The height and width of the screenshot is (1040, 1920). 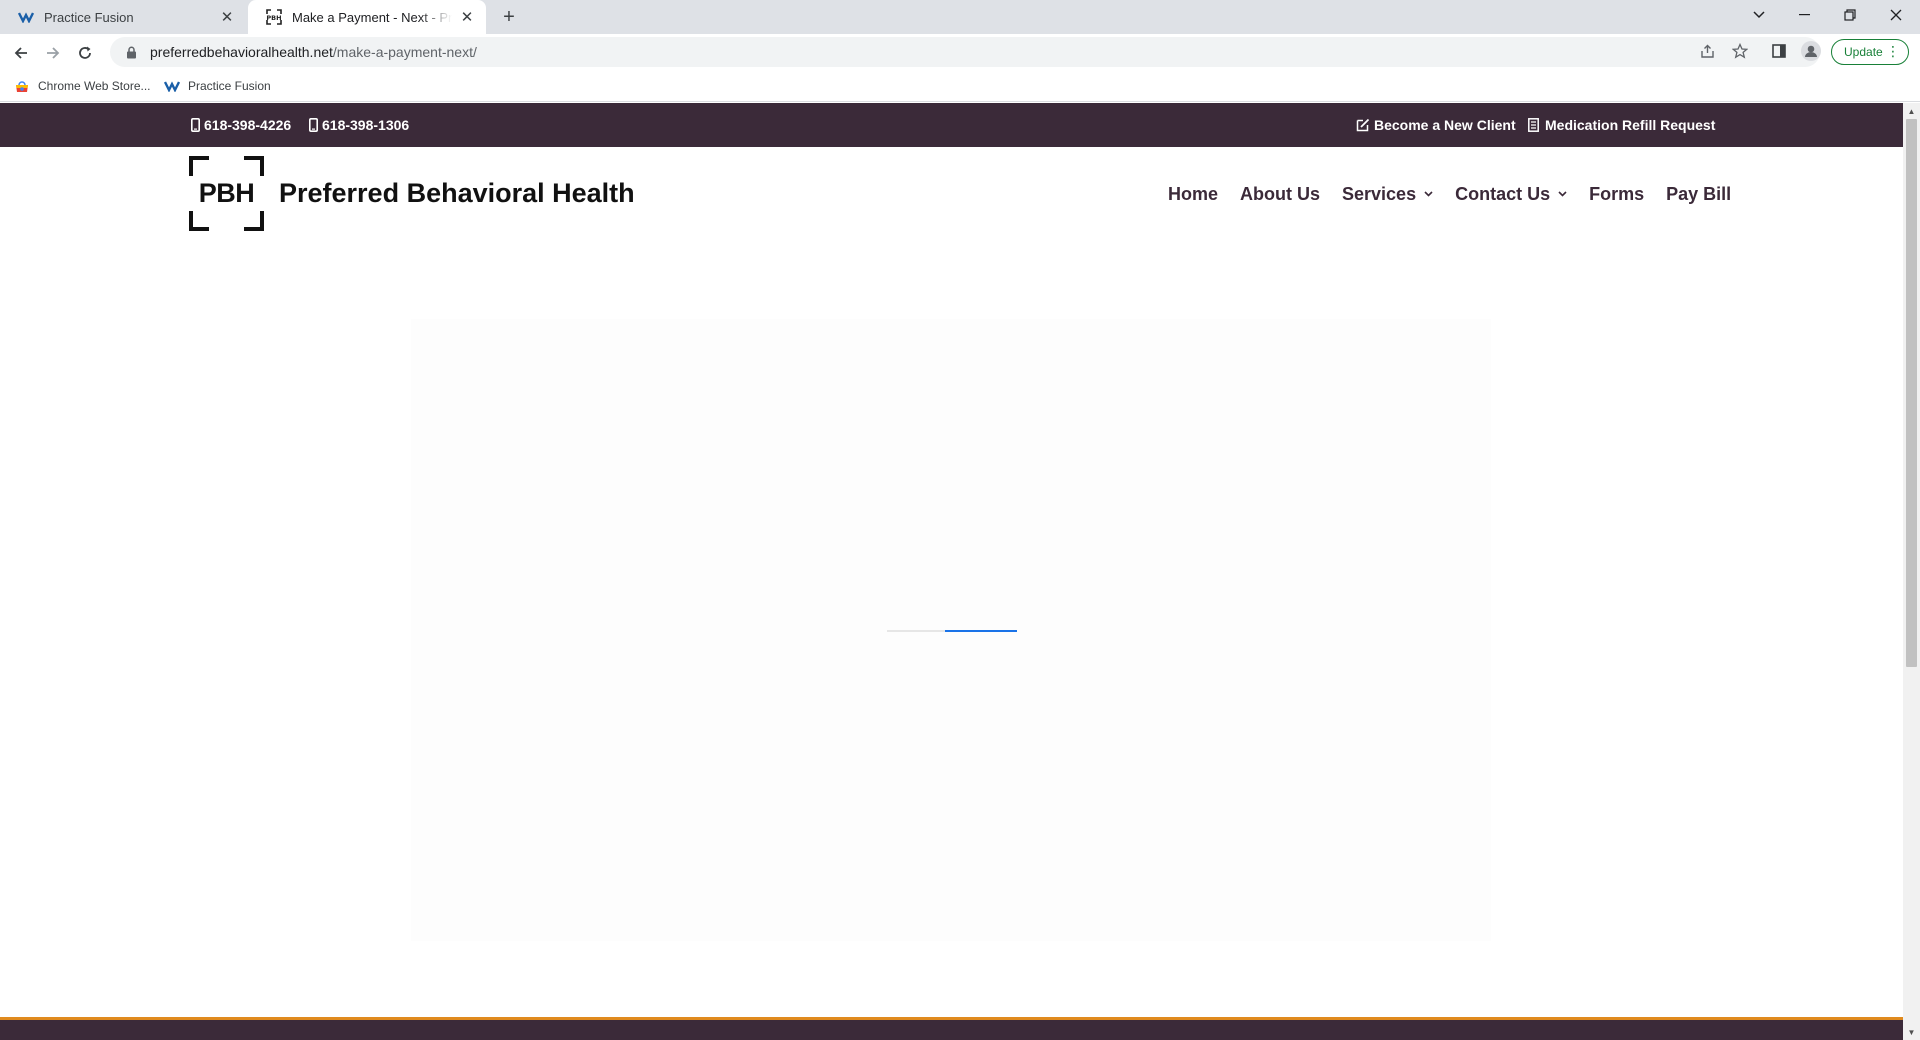 I want to click on scroll-down-arrow-icon: ▼, so click(x=1911, y=1032).